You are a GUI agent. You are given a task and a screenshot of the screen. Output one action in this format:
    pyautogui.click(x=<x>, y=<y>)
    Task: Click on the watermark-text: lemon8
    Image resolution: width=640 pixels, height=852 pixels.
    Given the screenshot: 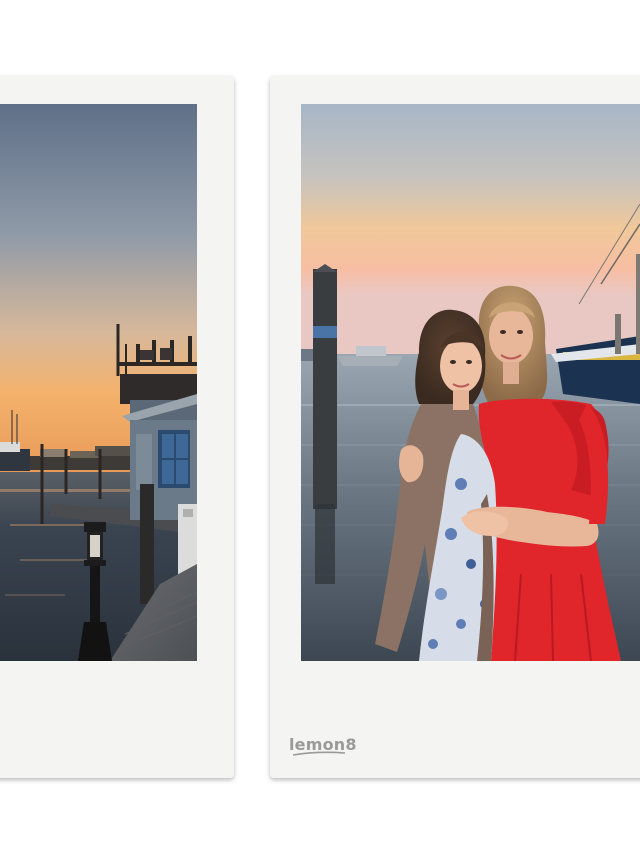 What is the action you would take?
    pyautogui.click(x=323, y=744)
    